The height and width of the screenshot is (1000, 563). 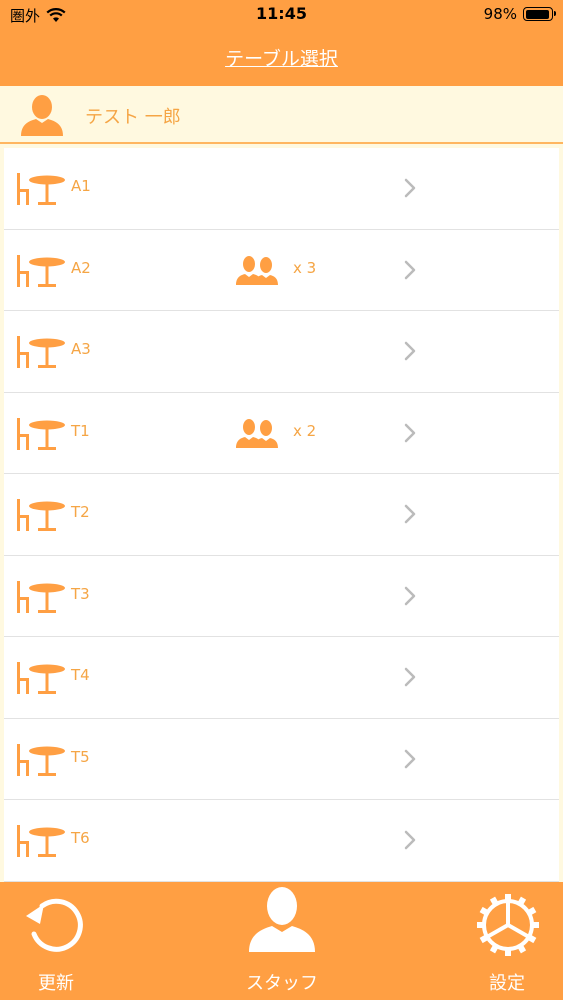 What do you see at coordinates (519, 14) in the screenshot?
I see `status-right: 98%` at bounding box center [519, 14].